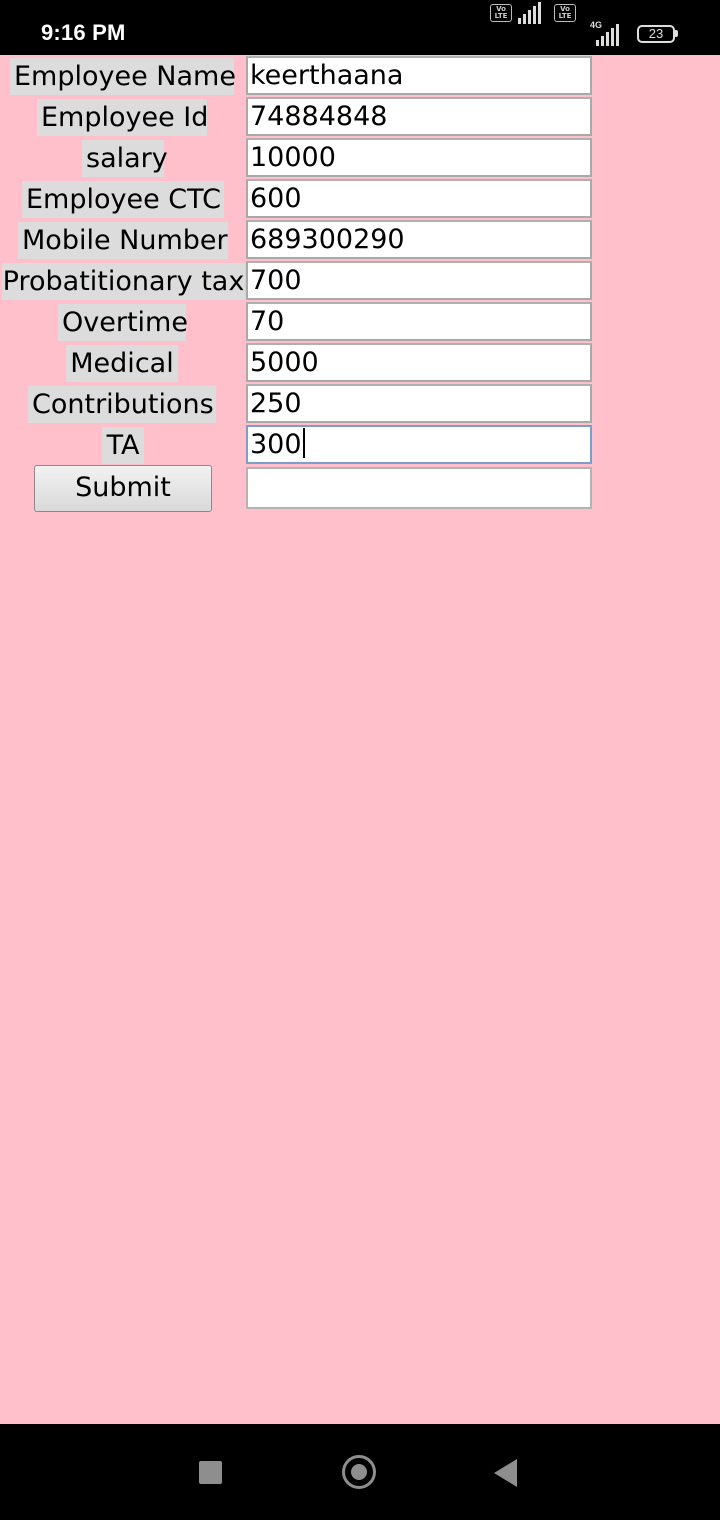  What do you see at coordinates (419, 75) in the screenshot?
I see `employee-name-input: keerthaana` at bounding box center [419, 75].